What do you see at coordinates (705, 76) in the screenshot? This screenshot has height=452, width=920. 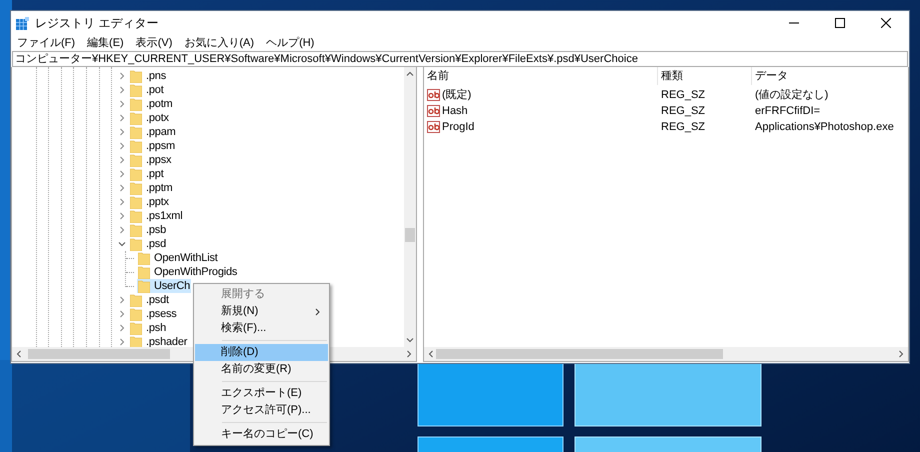 I see `column-header: 種類` at bounding box center [705, 76].